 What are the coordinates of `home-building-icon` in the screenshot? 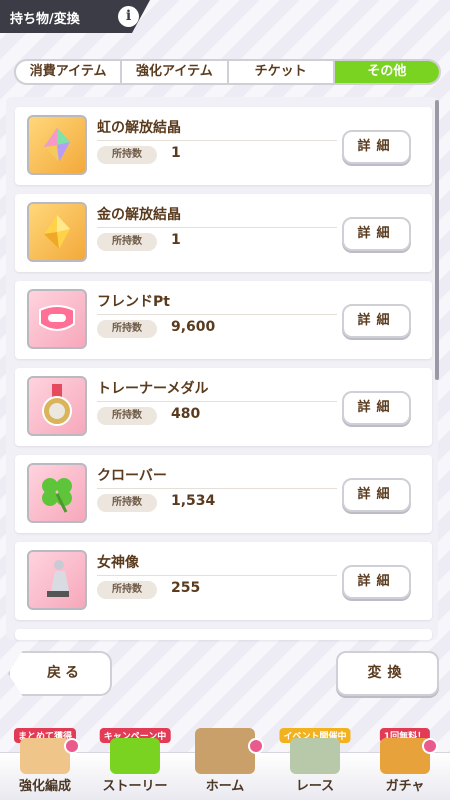 It's located at (225, 751).